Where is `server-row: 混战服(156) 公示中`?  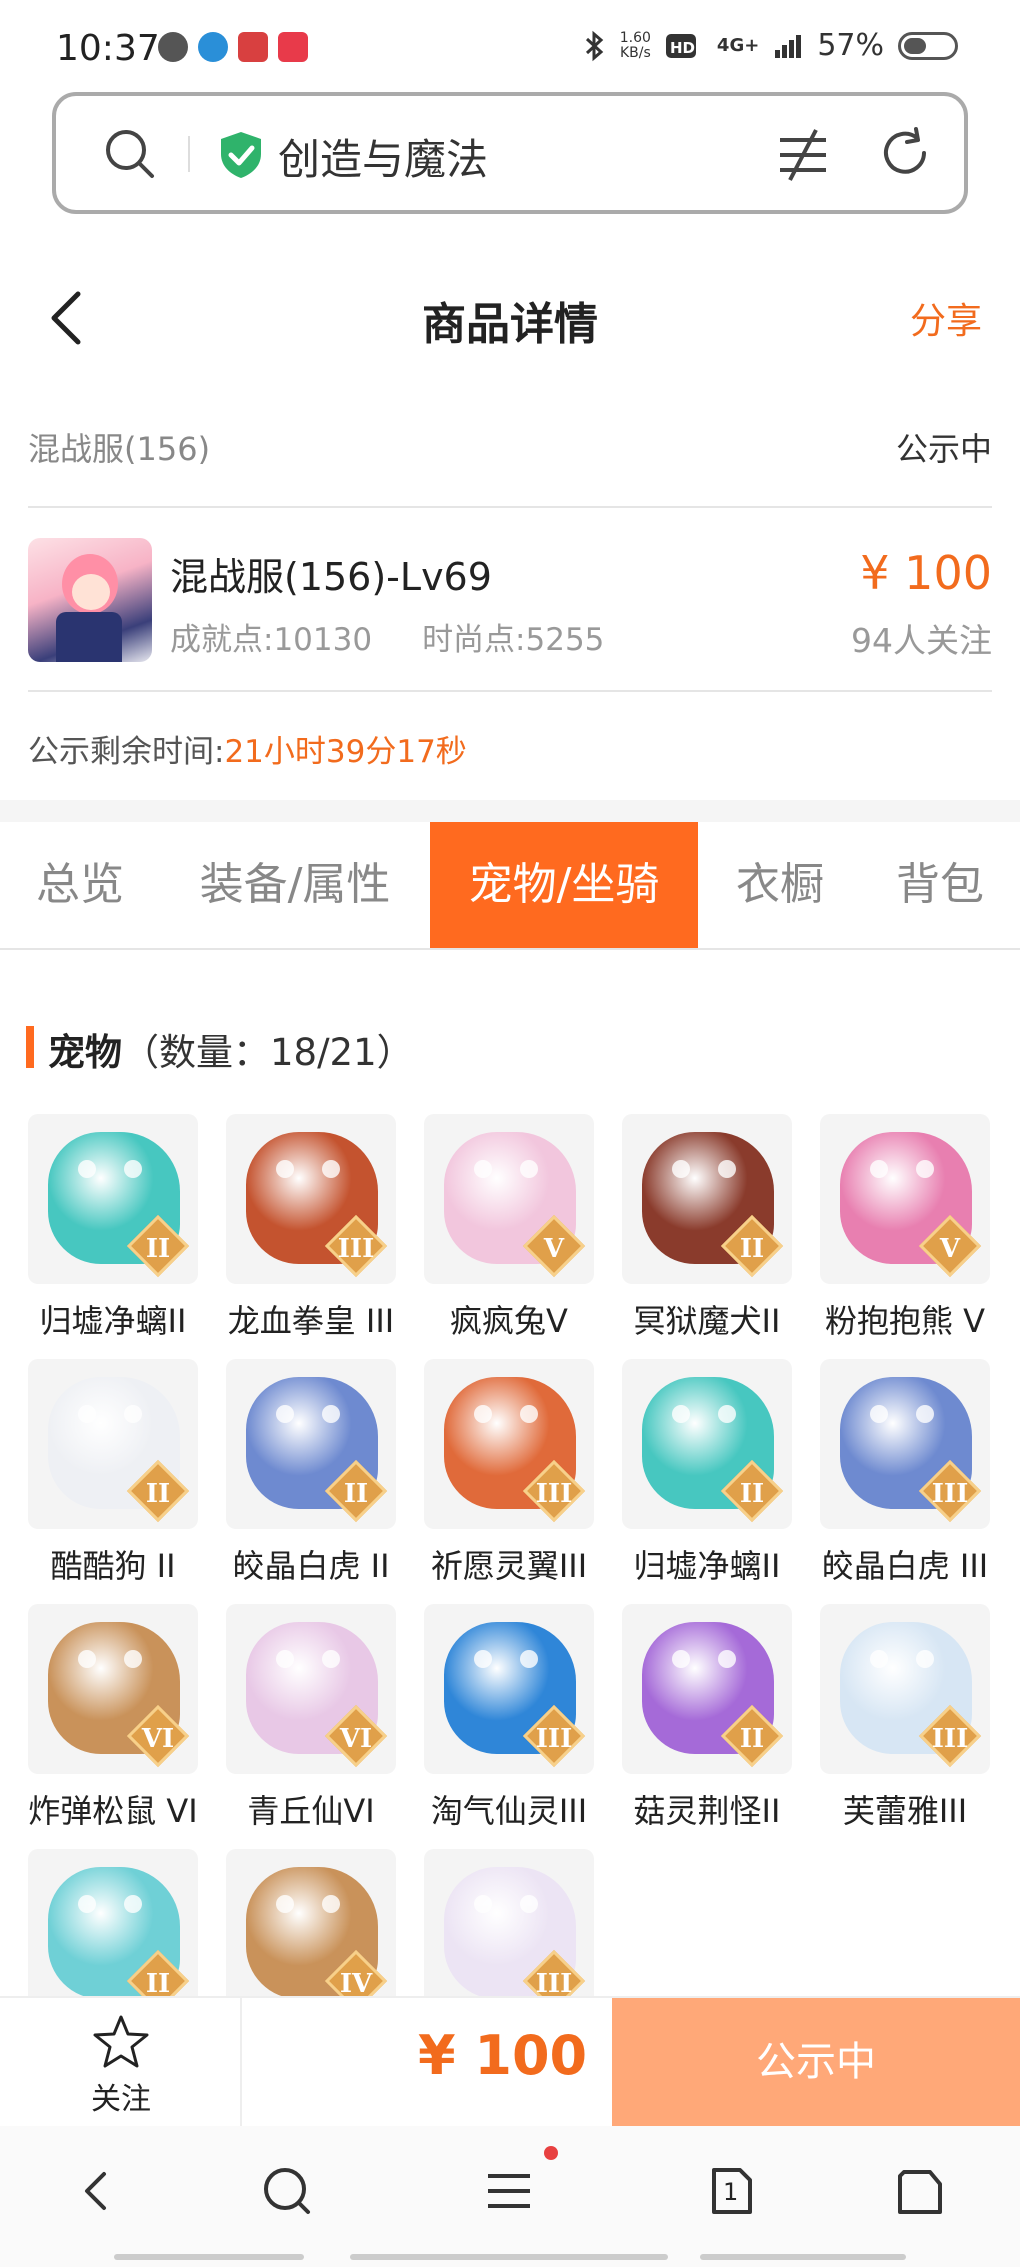 server-row: 混战服(156) 公示中 is located at coordinates (510, 461).